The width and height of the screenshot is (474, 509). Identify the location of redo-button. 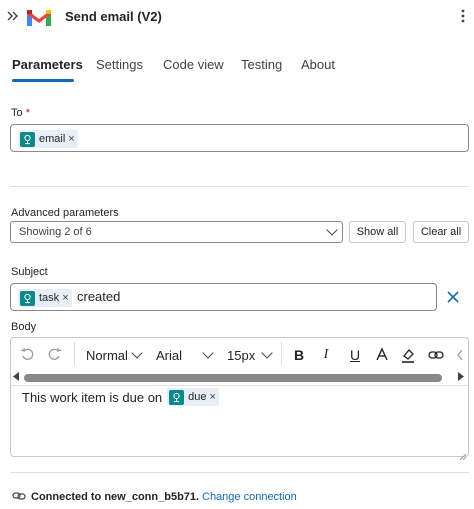
(55, 354).